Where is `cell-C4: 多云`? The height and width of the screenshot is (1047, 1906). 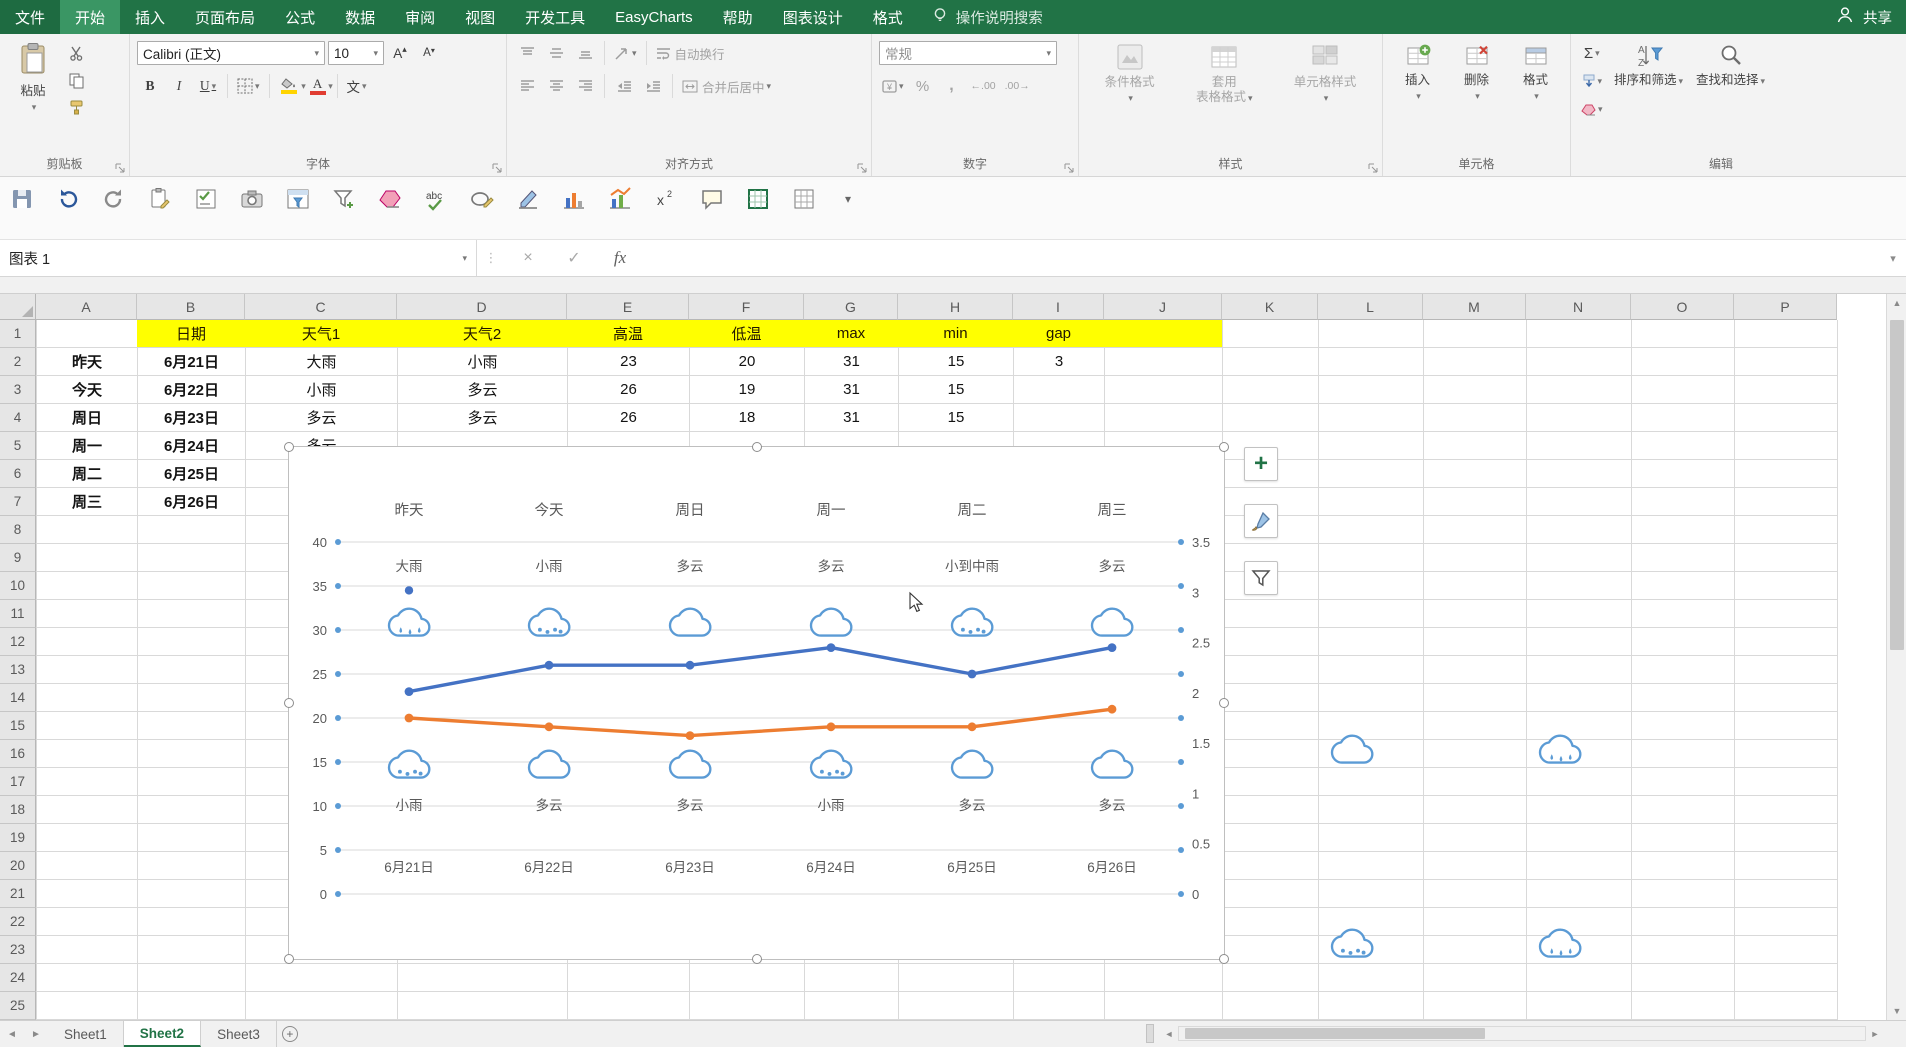
cell-C4: 多云 is located at coordinates (321, 417).